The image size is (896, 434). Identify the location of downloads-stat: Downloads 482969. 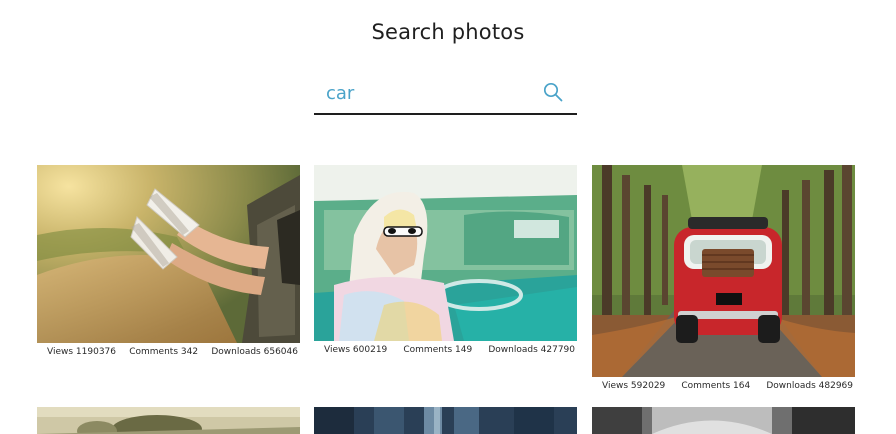
(809, 386).